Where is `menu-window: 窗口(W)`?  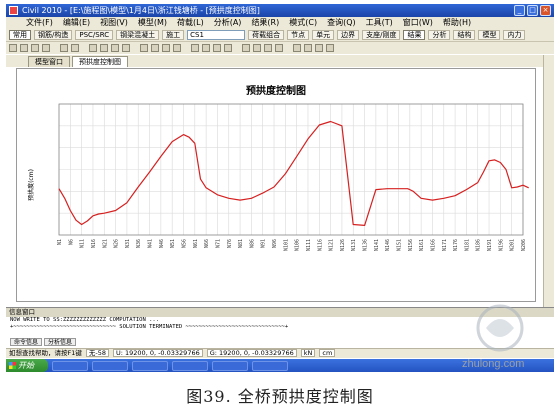 menu-window: 窗口(W) is located at coordinates (418, 23).